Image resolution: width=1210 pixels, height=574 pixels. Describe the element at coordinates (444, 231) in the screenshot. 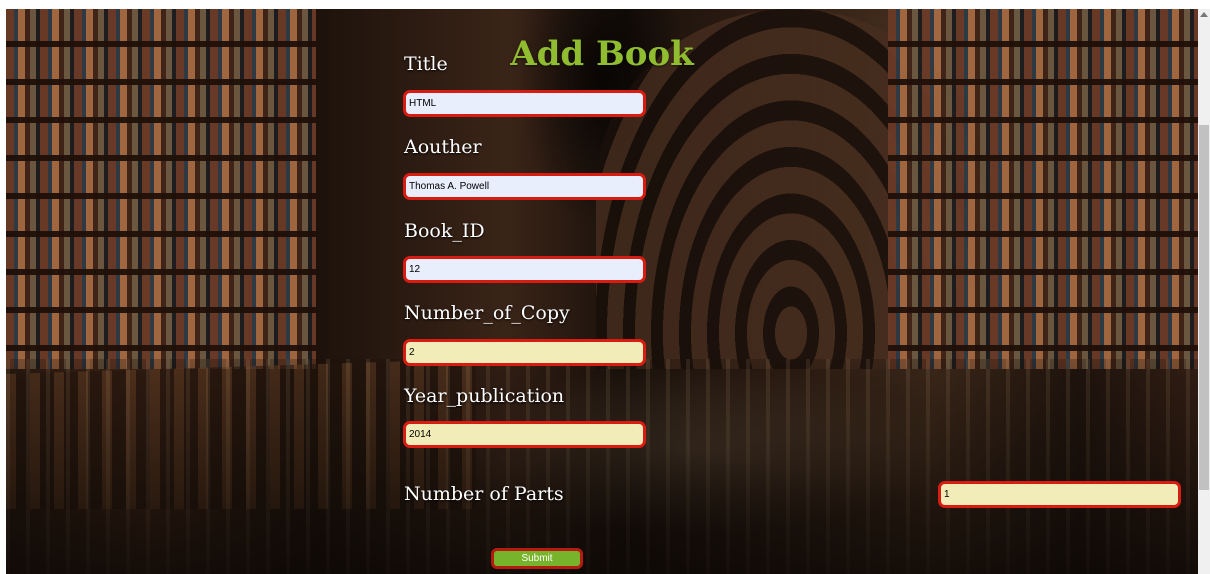

I see `book-id-label: Book_ID` at that location.